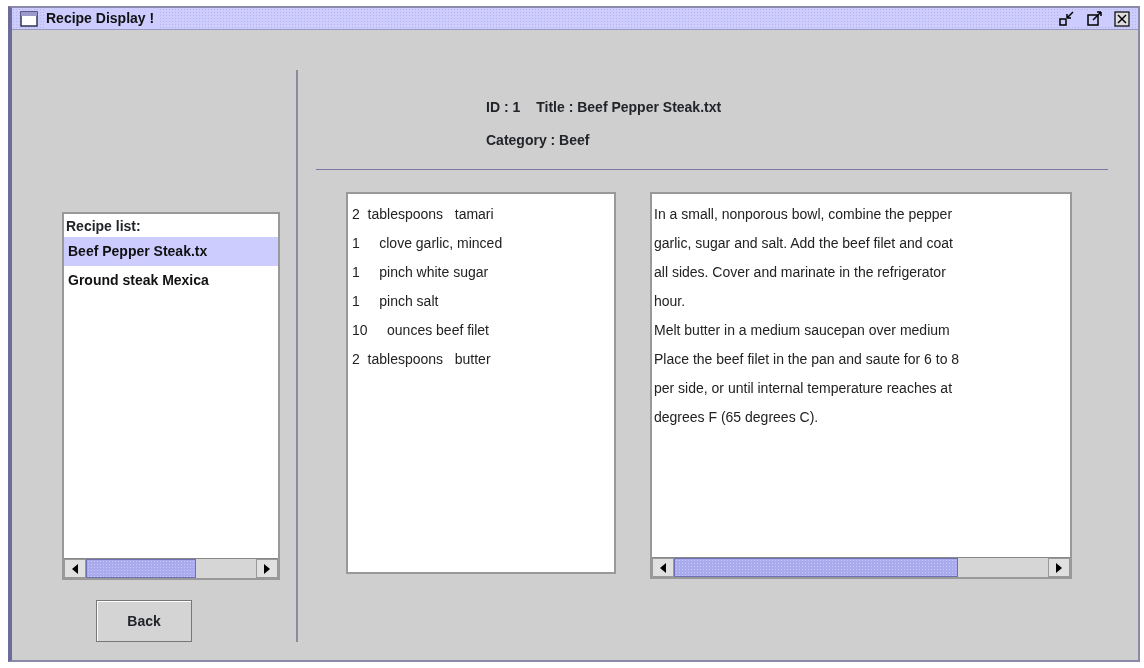  Describe the element at coordinates (481, 383) in the screenshot. I see `ingredients-area: 2 tablespoons tamari 1 clove garlic, minced 1 pinch white sugar 1 pinch salt 10 ounces beef filet 2 tablespoons butter` at that location.